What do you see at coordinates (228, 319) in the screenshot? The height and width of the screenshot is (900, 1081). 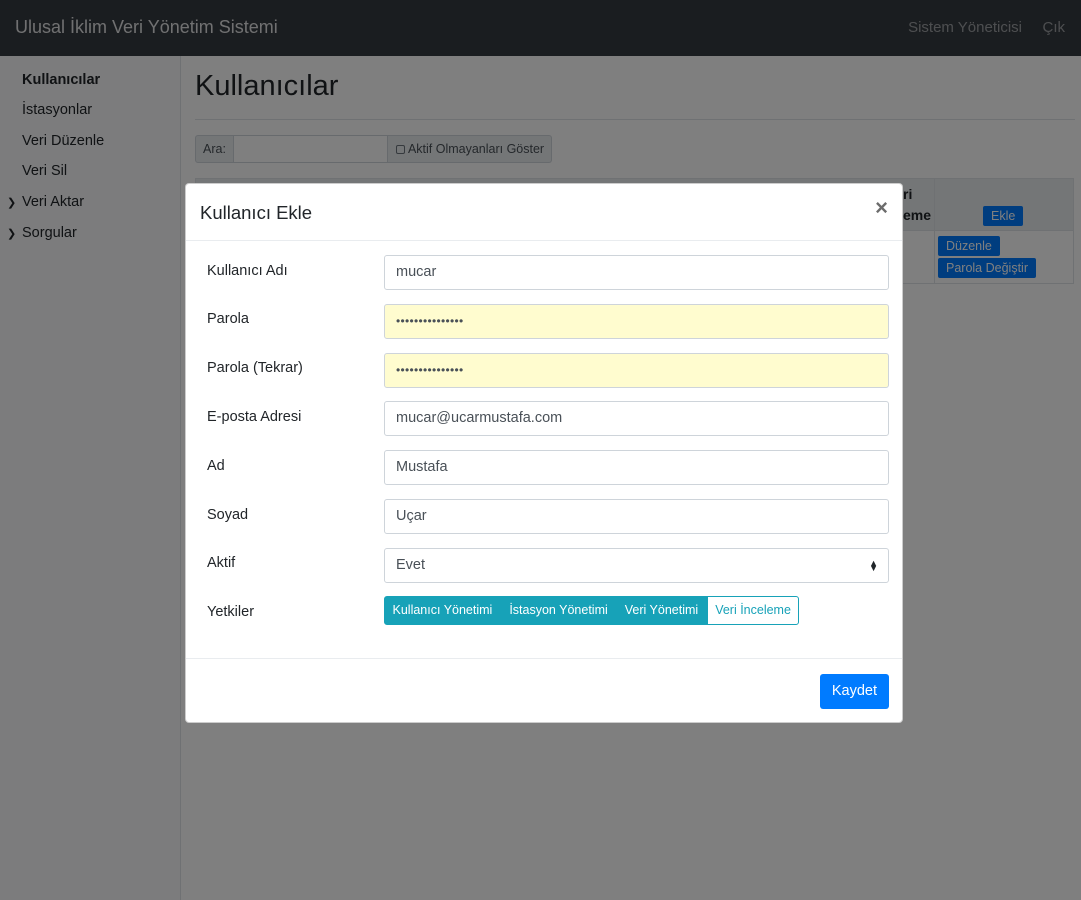 I see `password-label: Parola` at bounding box center [228, 319].